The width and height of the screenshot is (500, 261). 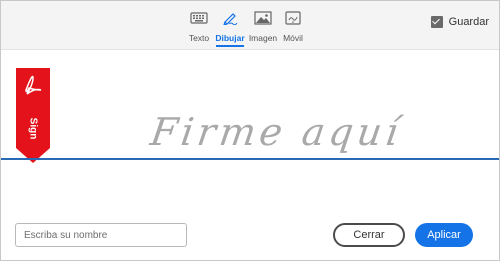 I want to click on tab-imagen-label: Imagen, so click(x=263, y=38).